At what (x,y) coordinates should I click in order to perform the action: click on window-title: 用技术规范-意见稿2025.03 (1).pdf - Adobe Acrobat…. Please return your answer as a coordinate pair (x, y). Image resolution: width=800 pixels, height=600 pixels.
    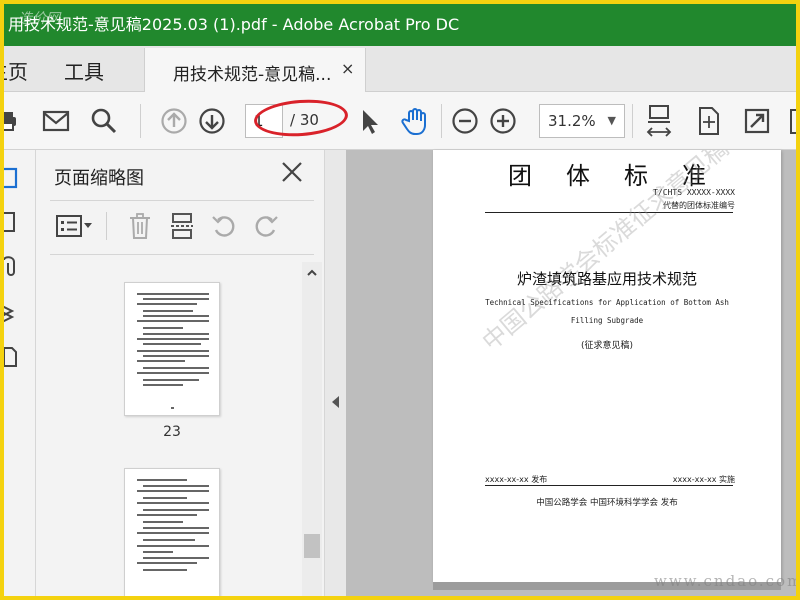
    Looking at the image, I should click on (234, 24).